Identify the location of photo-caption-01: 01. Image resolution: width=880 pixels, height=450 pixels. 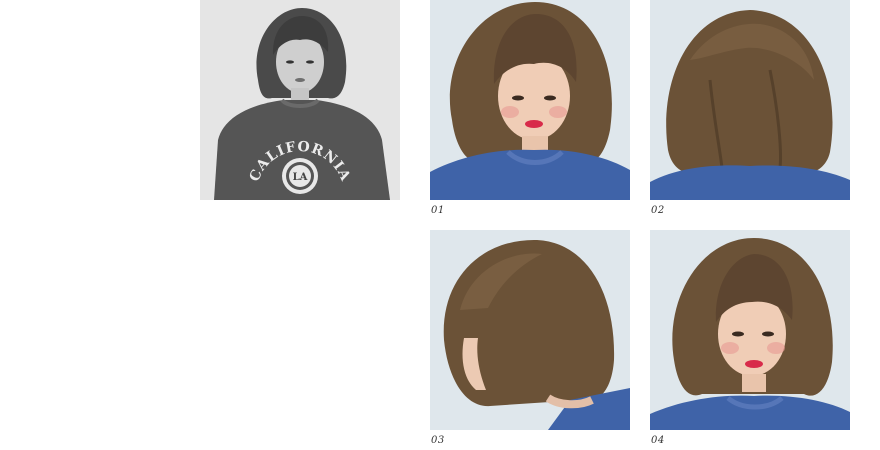
(438, 210).